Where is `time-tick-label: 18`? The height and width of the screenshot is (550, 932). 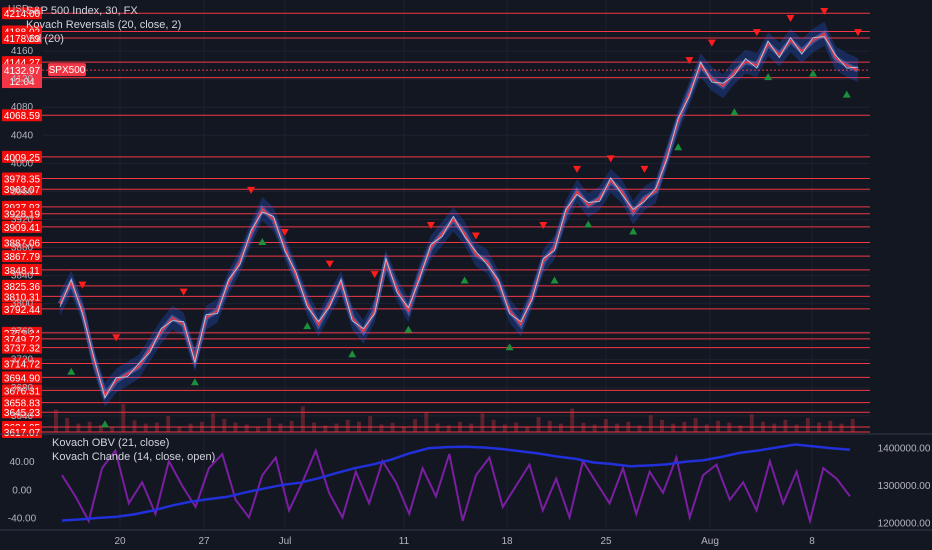 time-tick-label: 18 is located at coordinates (507, 541).